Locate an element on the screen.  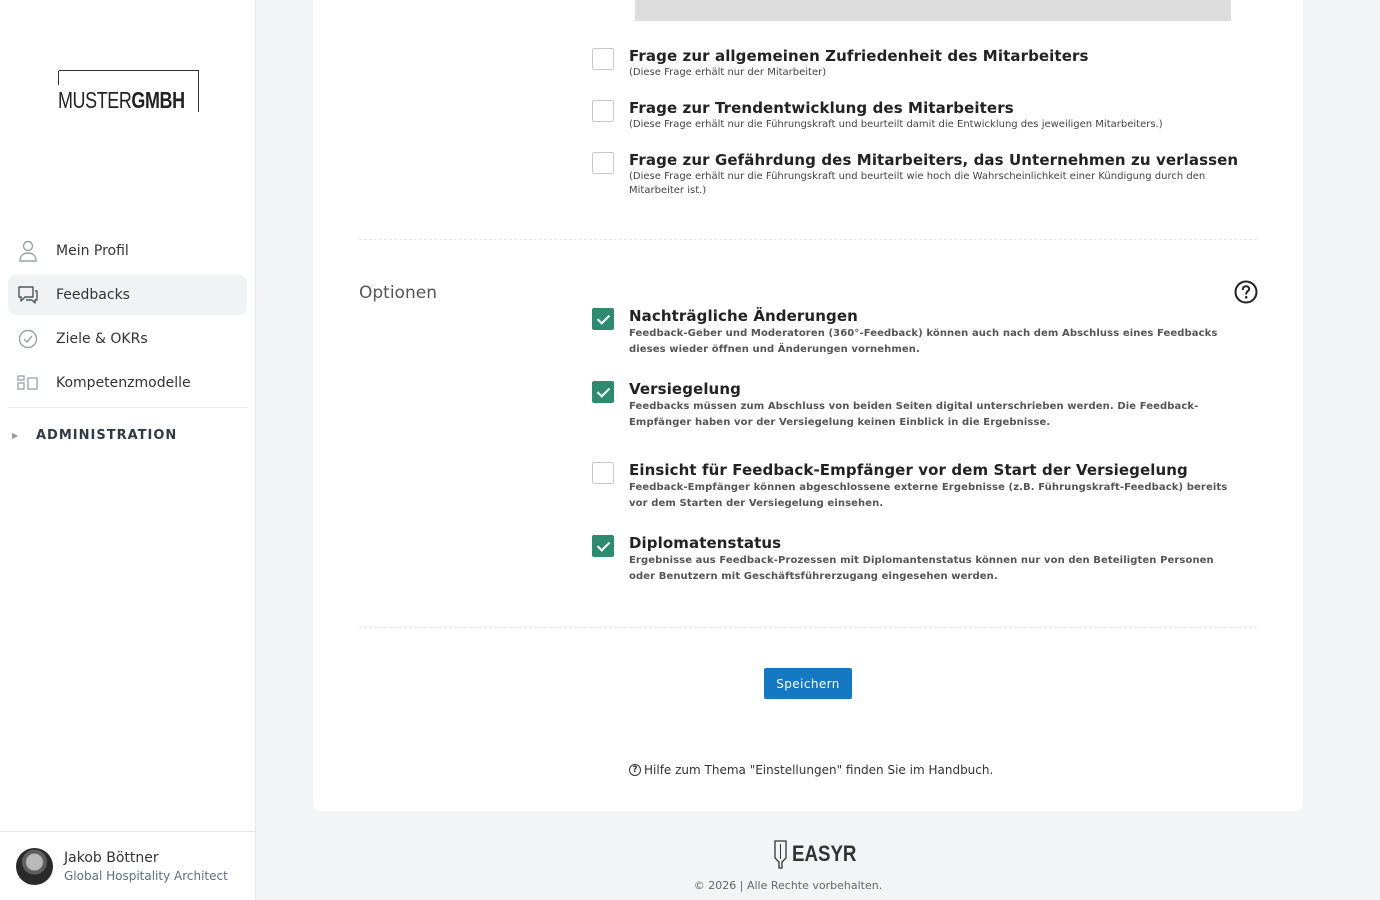
logo-part-2: GMBH is located at coordinates (158, 100).